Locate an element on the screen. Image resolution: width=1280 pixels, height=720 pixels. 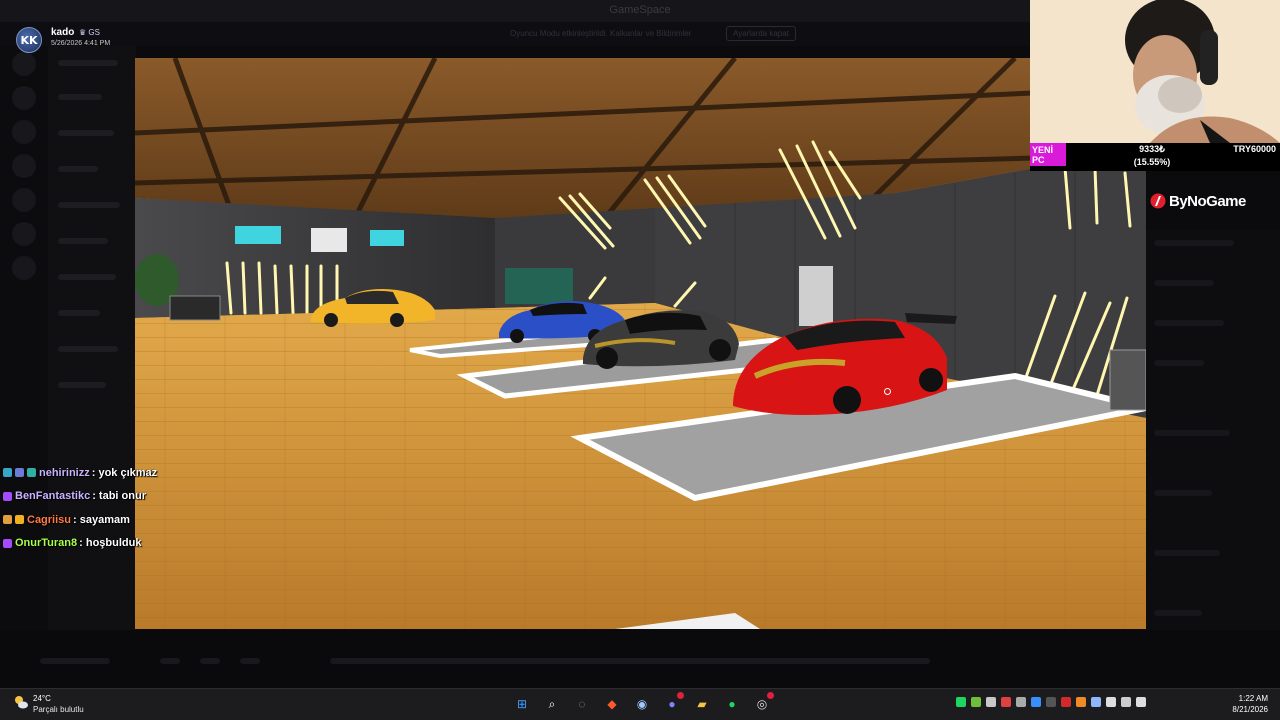
weather-temperature: 24°C is located at coordinates (42, 698).